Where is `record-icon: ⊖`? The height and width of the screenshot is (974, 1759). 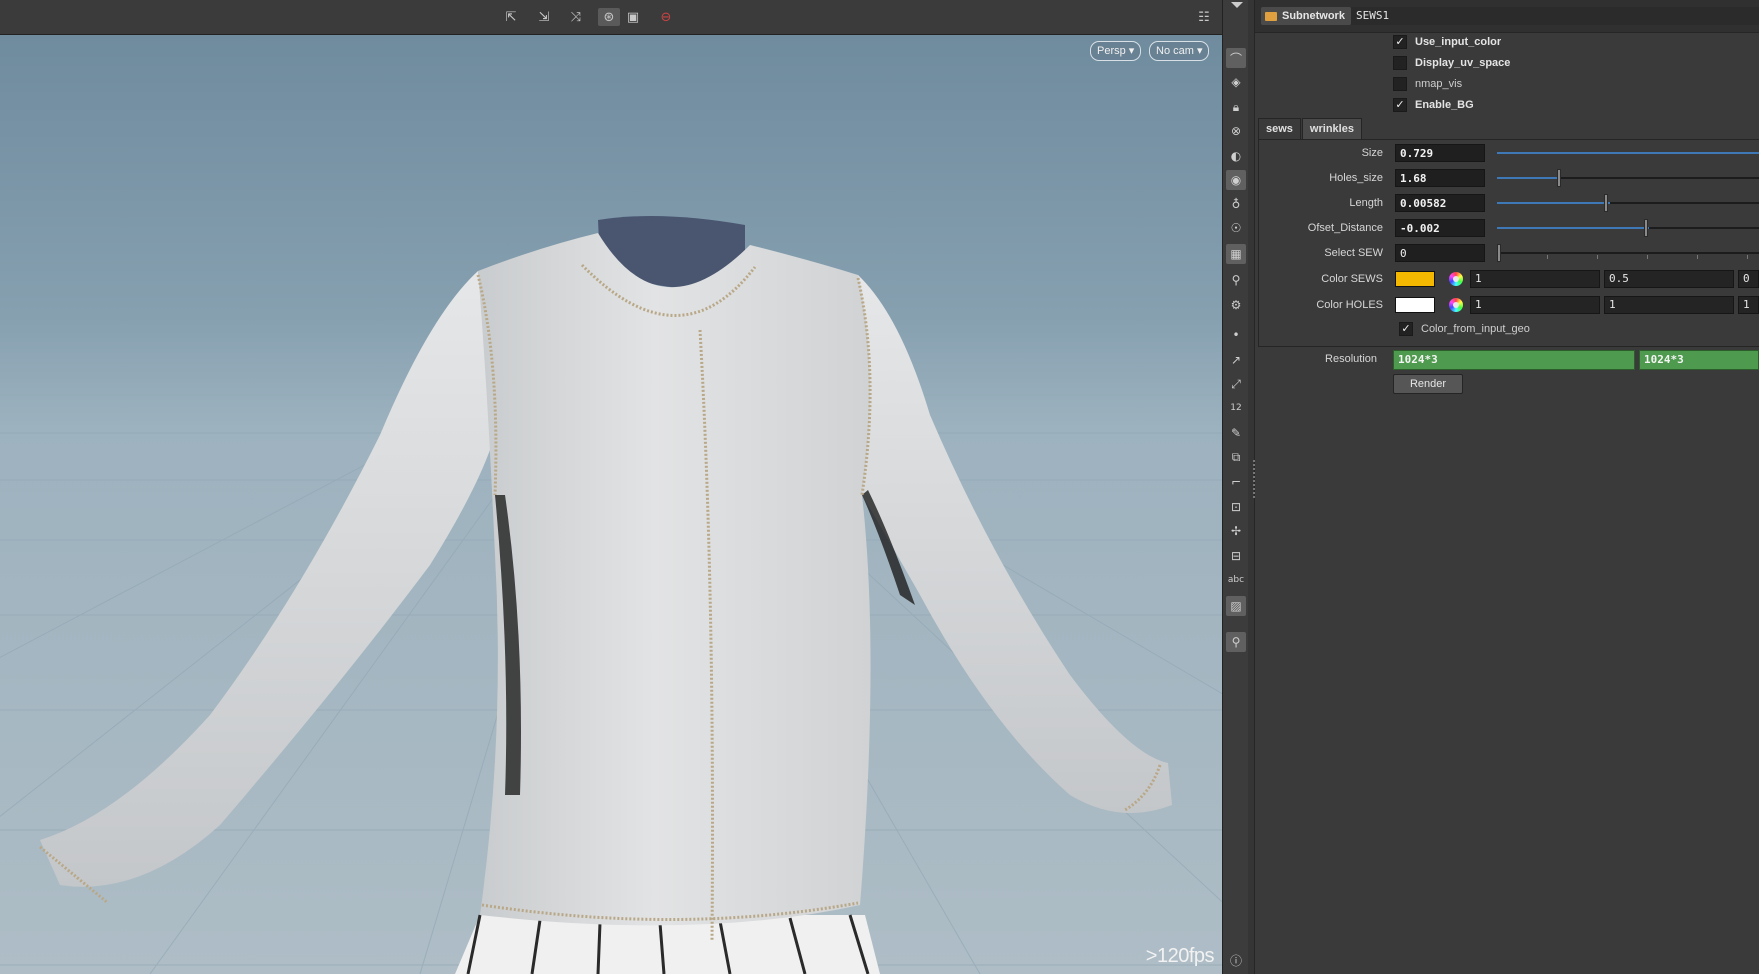
record-icon: ⊖ is located at coordinates (666, 17).